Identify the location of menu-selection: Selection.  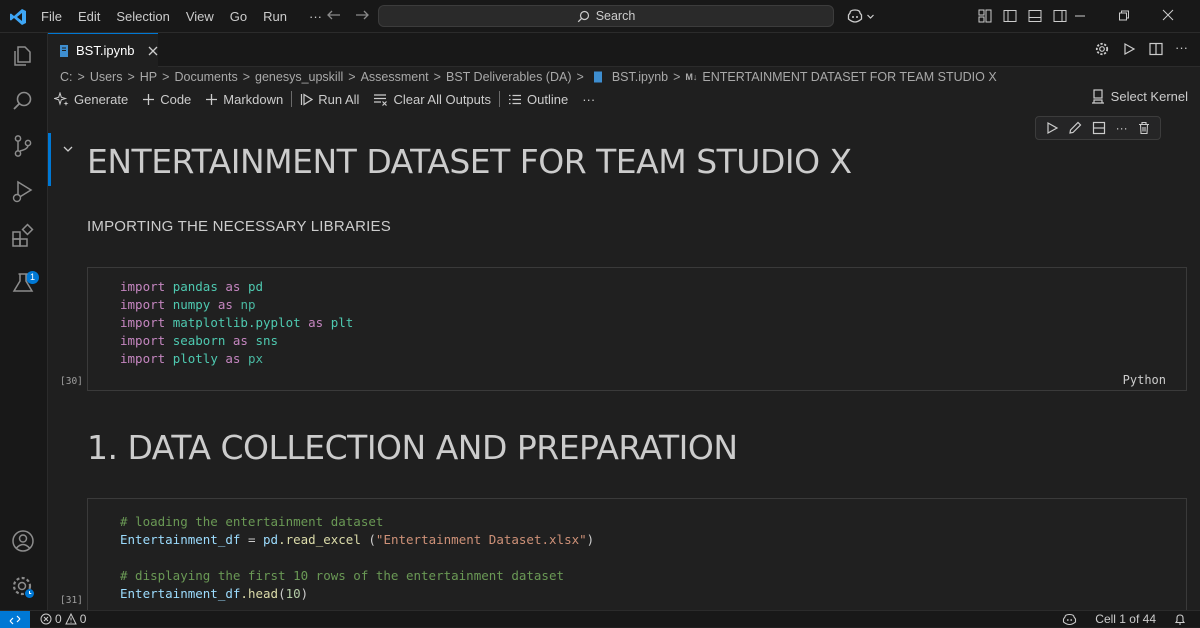
(142, 16).